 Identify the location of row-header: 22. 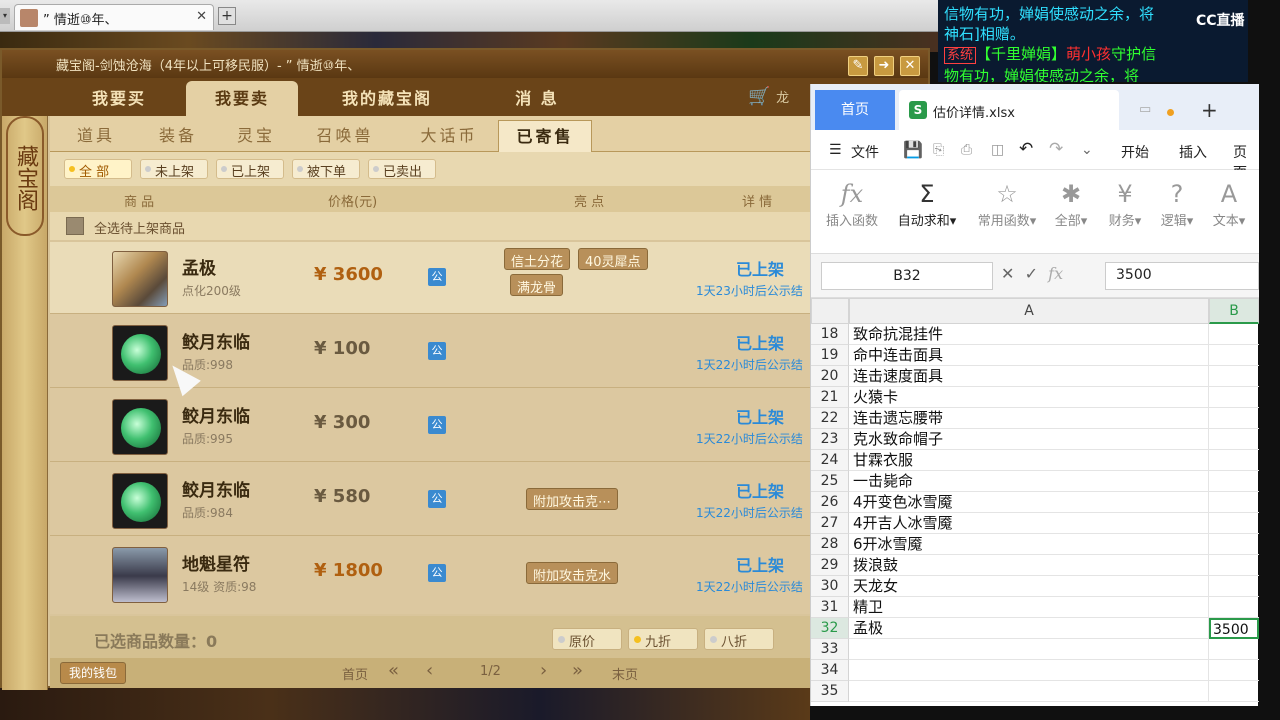
(830, 418).